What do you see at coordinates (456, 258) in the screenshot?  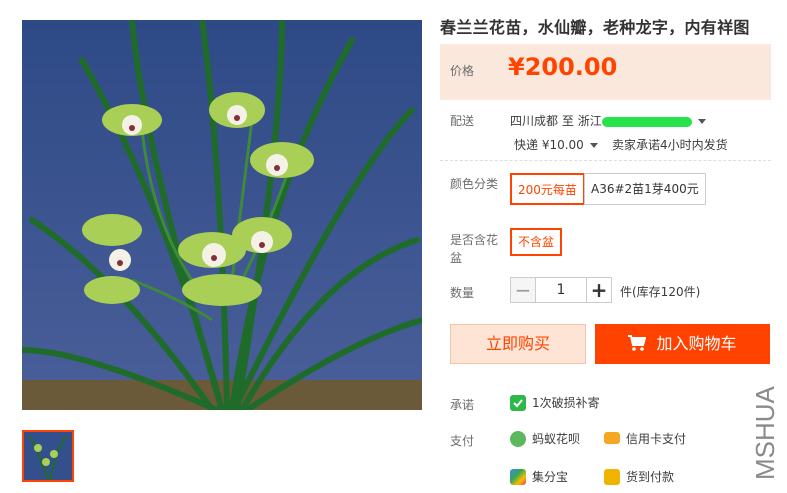 I see `pot-label-line2: 盆` at bounding box center [456, 258].